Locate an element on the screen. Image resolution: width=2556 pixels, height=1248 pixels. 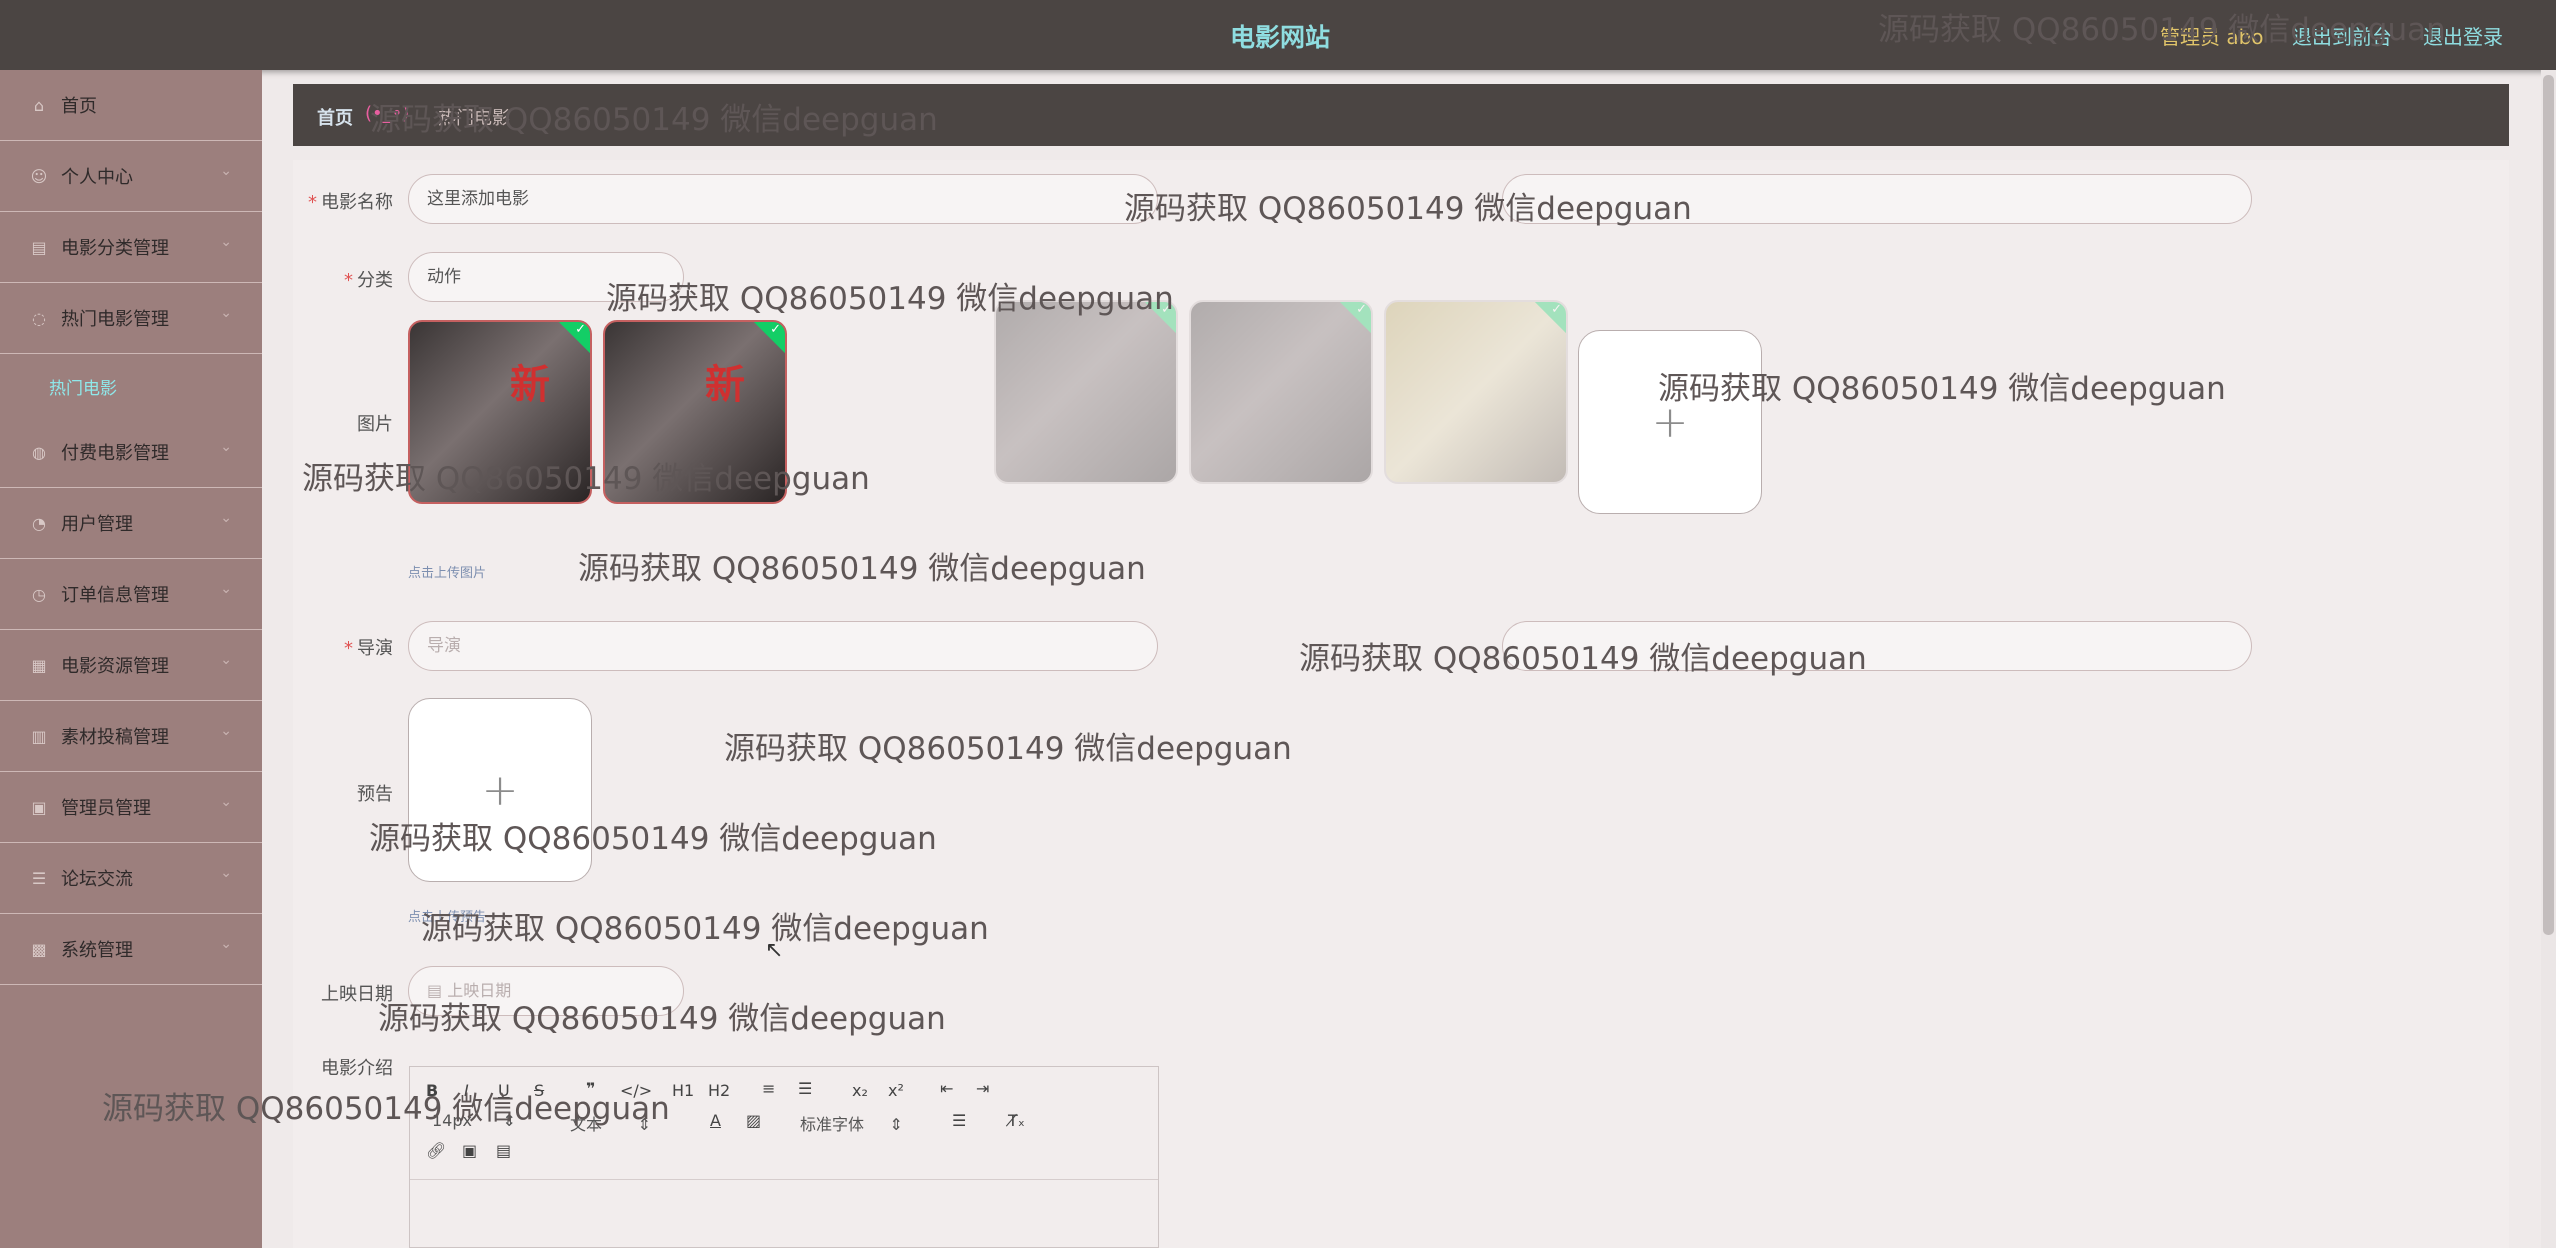
uploaded-image-ghost-2: ✓ is located at coordinates (1281, 392).